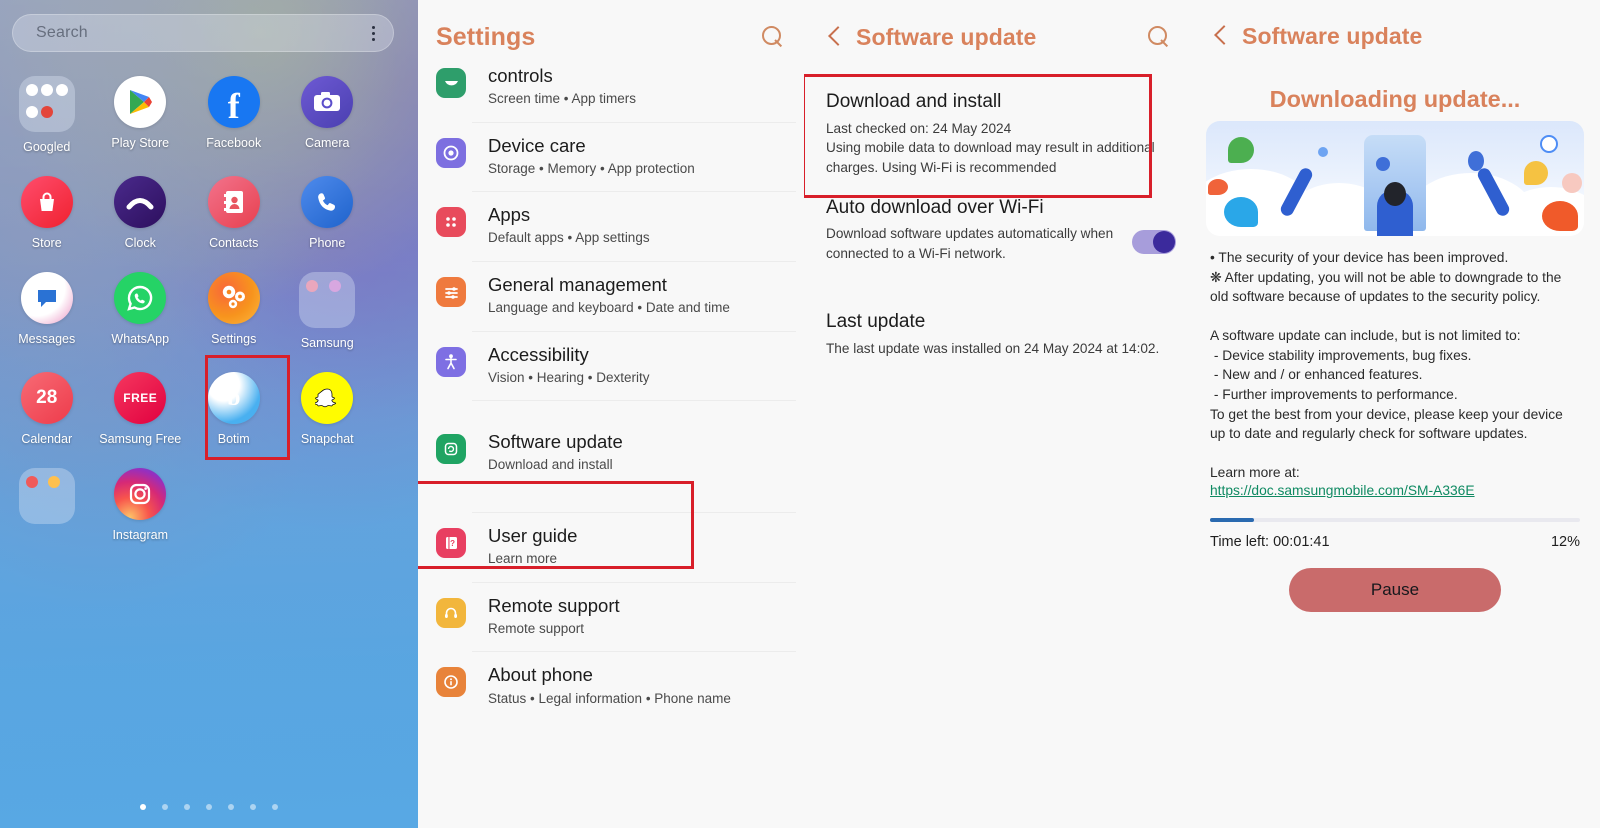  What do you see at coordinates (141, 409) in the screenshot?
I see `app-icon-samsung-free: FREE Samsung Free` at bounding box center [141, 409].